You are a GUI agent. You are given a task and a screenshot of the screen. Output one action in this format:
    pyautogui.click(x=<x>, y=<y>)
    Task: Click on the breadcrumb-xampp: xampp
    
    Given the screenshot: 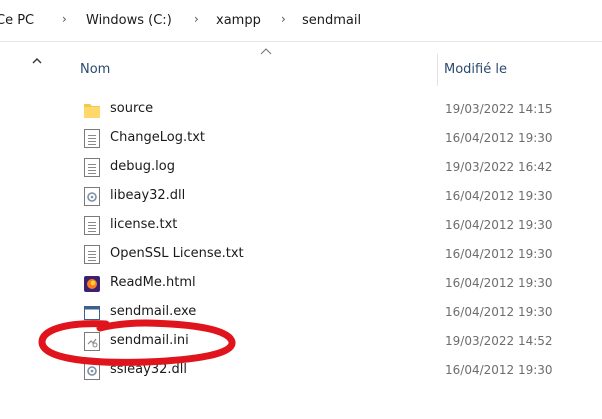 What is the action you would take?
    pyautogui.click(x=238, y=20)
    